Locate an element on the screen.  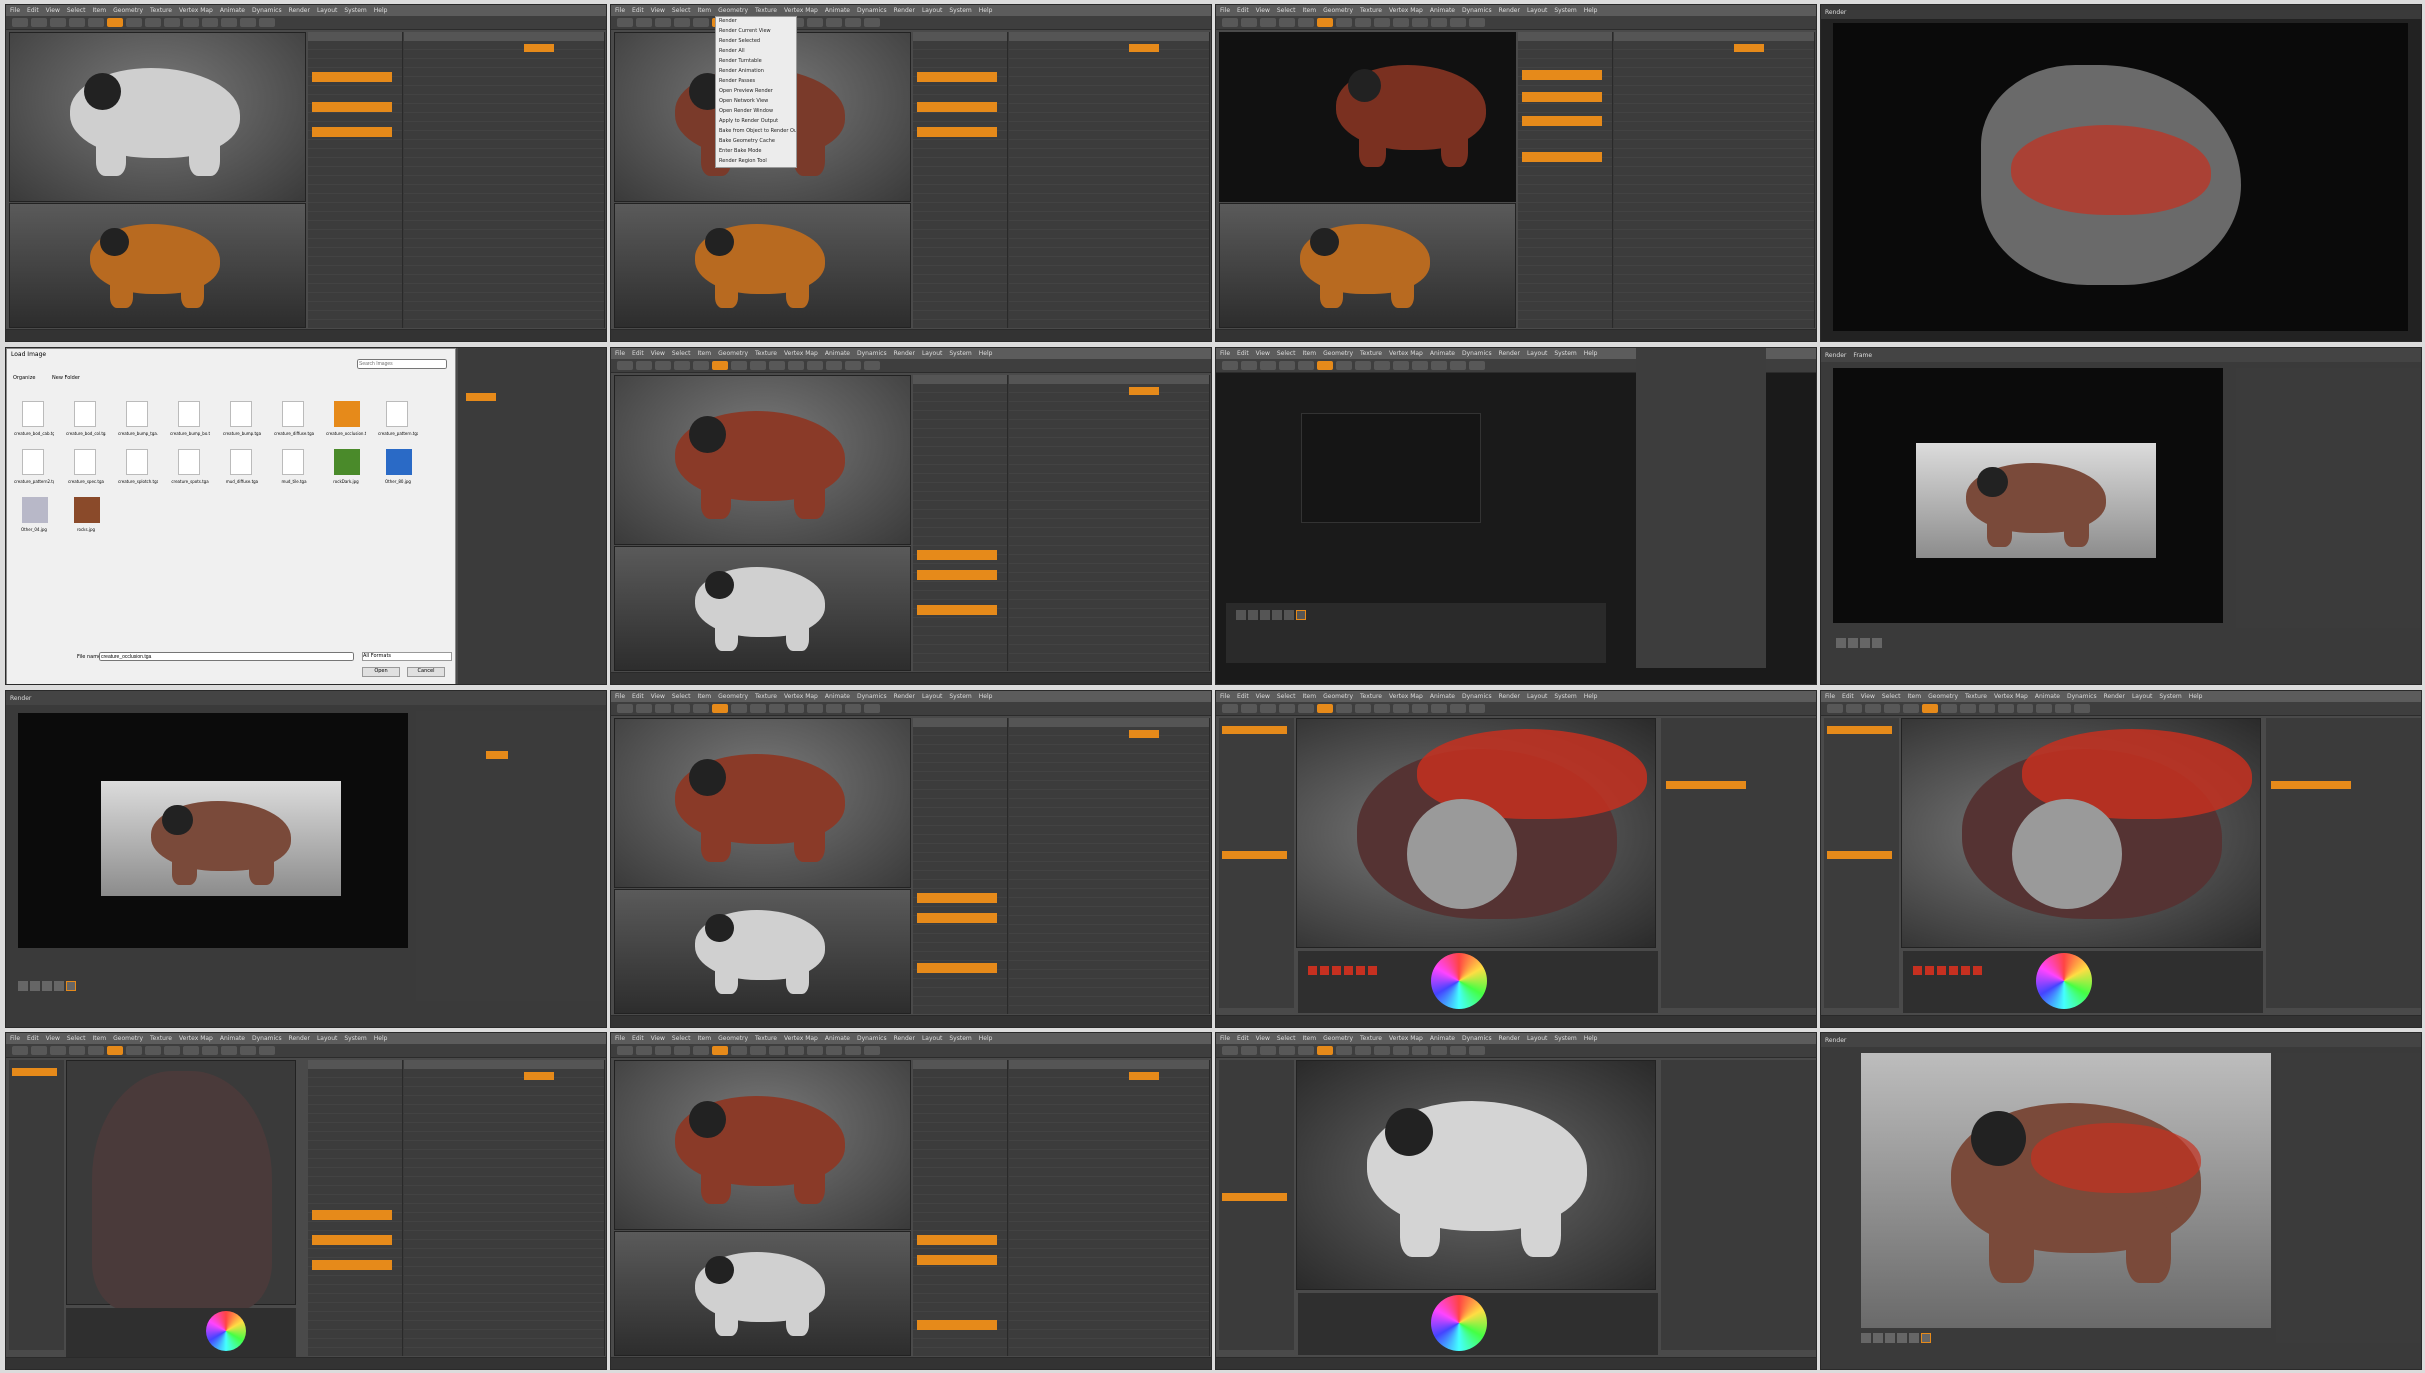
image-thumbnail is located at coordinates (347, 414).